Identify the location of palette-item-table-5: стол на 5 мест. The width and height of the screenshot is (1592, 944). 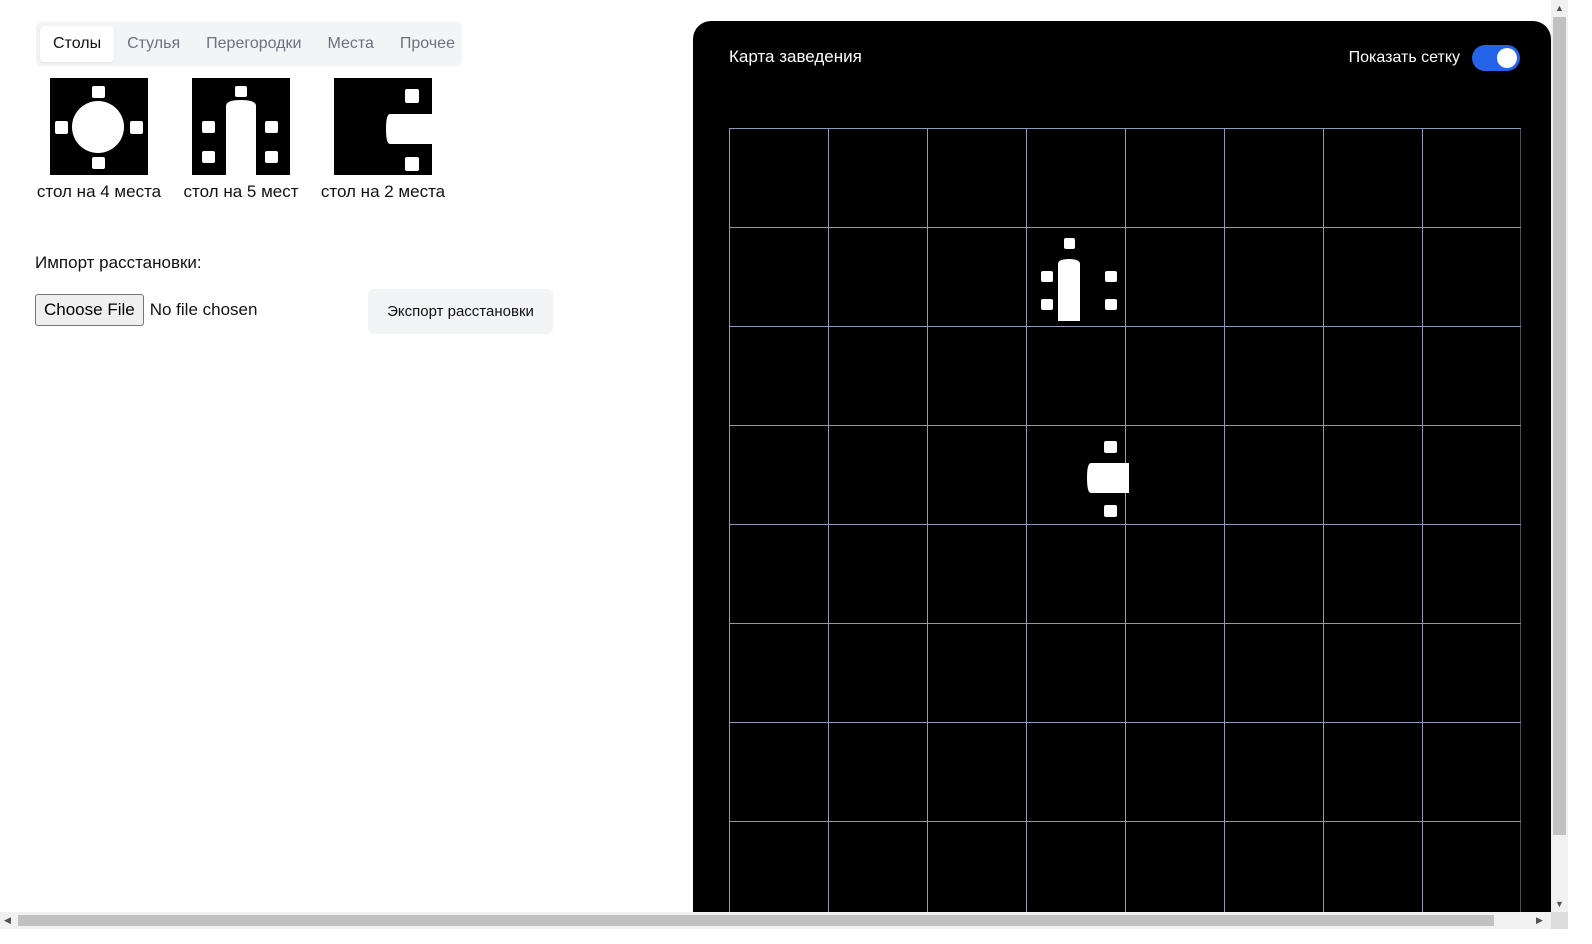
(241, 140).